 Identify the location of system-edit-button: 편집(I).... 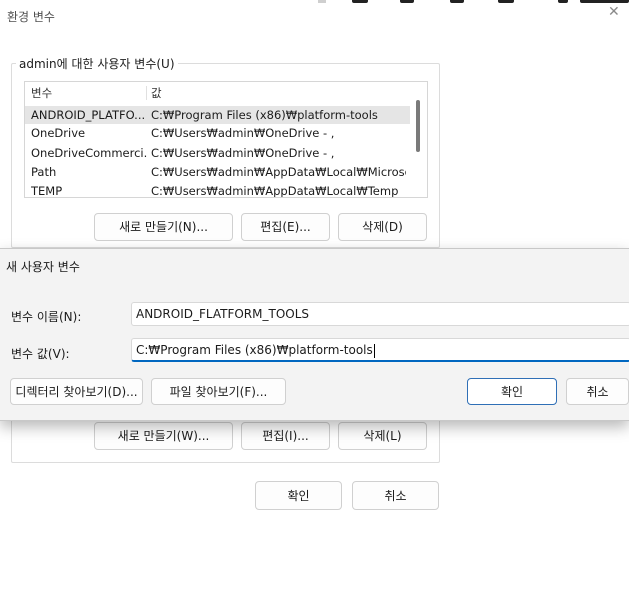
(285, 436).